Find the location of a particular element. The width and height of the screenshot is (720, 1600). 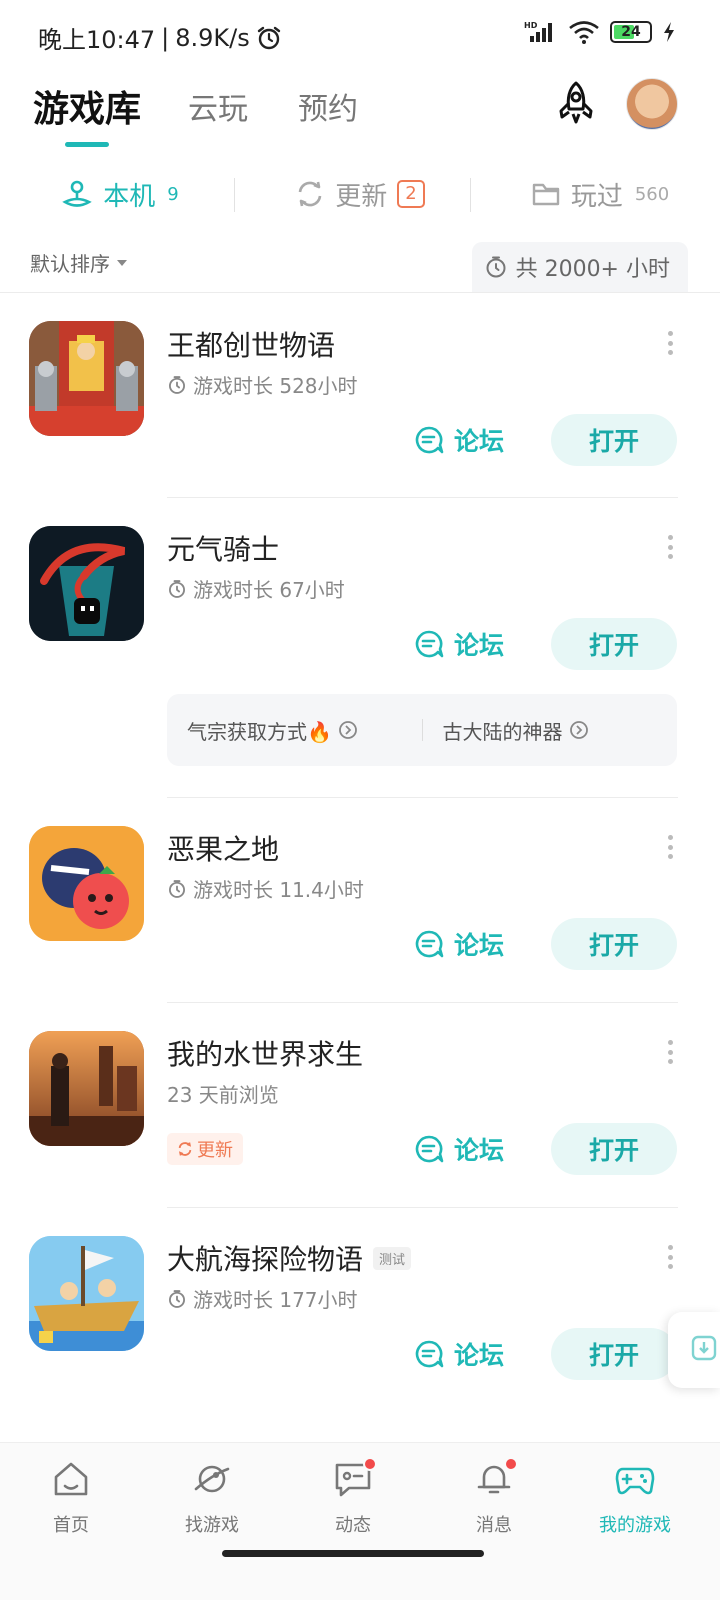

total-playtime-text: 共 2000+ 小时 is located at coordinates (592, 269).